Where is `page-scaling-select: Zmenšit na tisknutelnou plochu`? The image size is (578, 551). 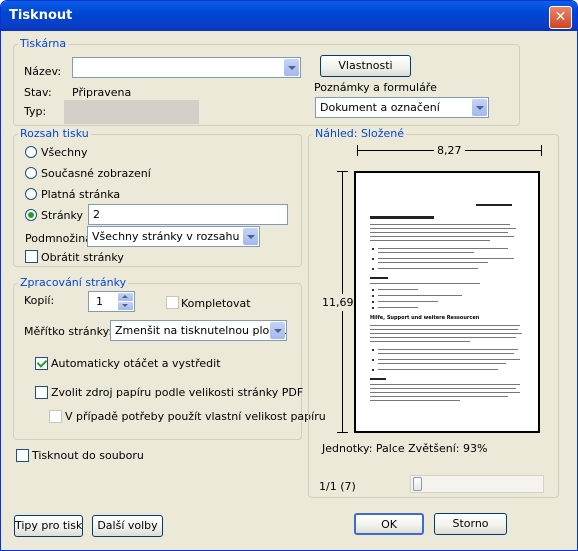
page-scaling-select: Zmenšit na tisknutelnou plochu is located at coordinates (198, 330).